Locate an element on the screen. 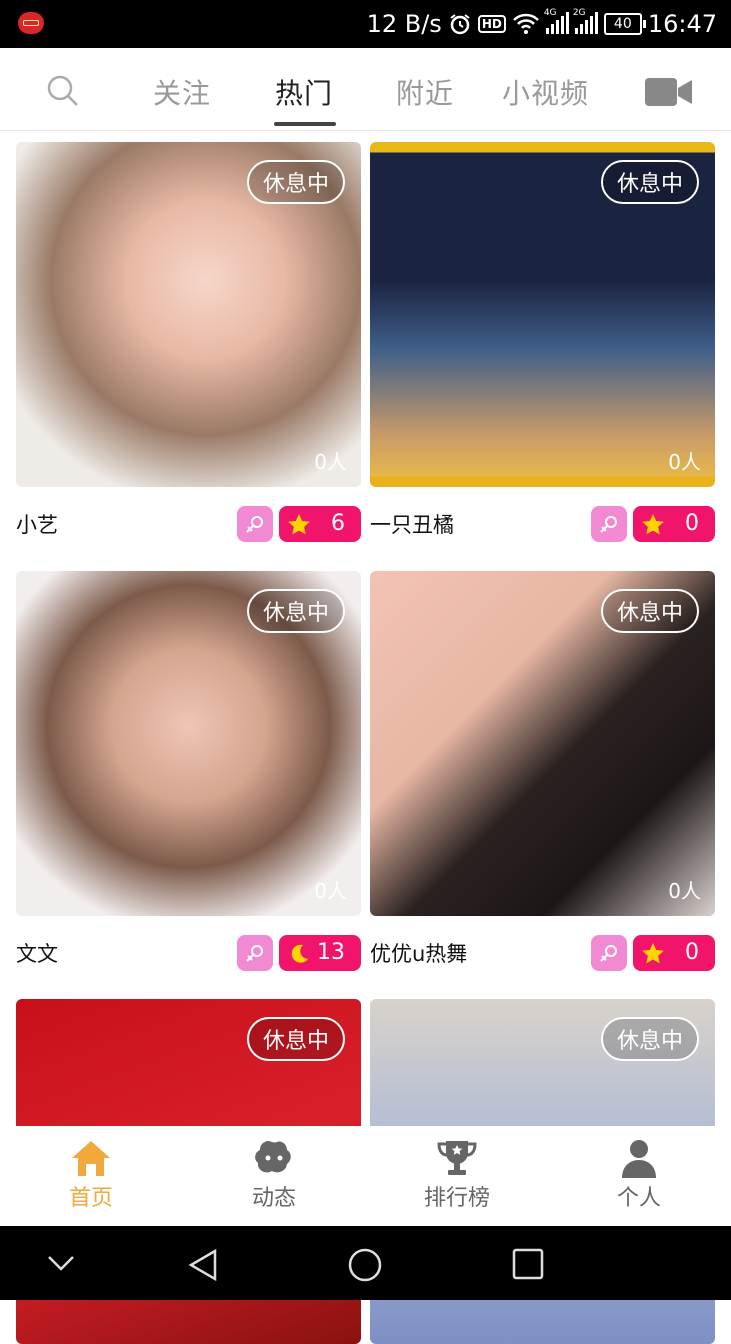 The image size is (731, 1344). streamer-name: 小艺 is located at coordinates (37, 525).